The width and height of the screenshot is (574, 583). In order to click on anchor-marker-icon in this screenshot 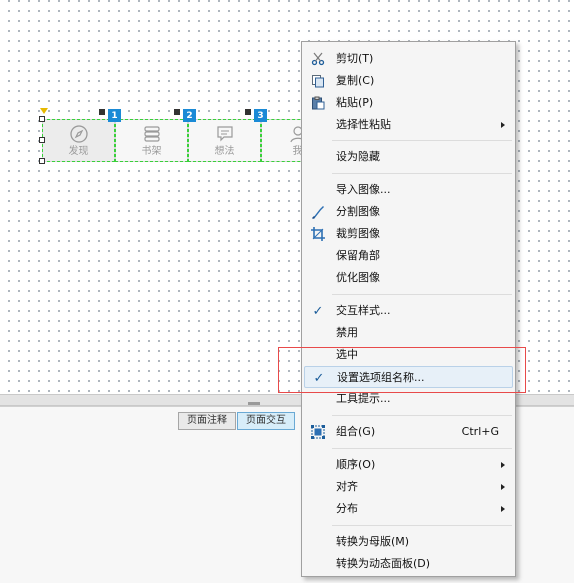, I will do `click(44, 111)`.